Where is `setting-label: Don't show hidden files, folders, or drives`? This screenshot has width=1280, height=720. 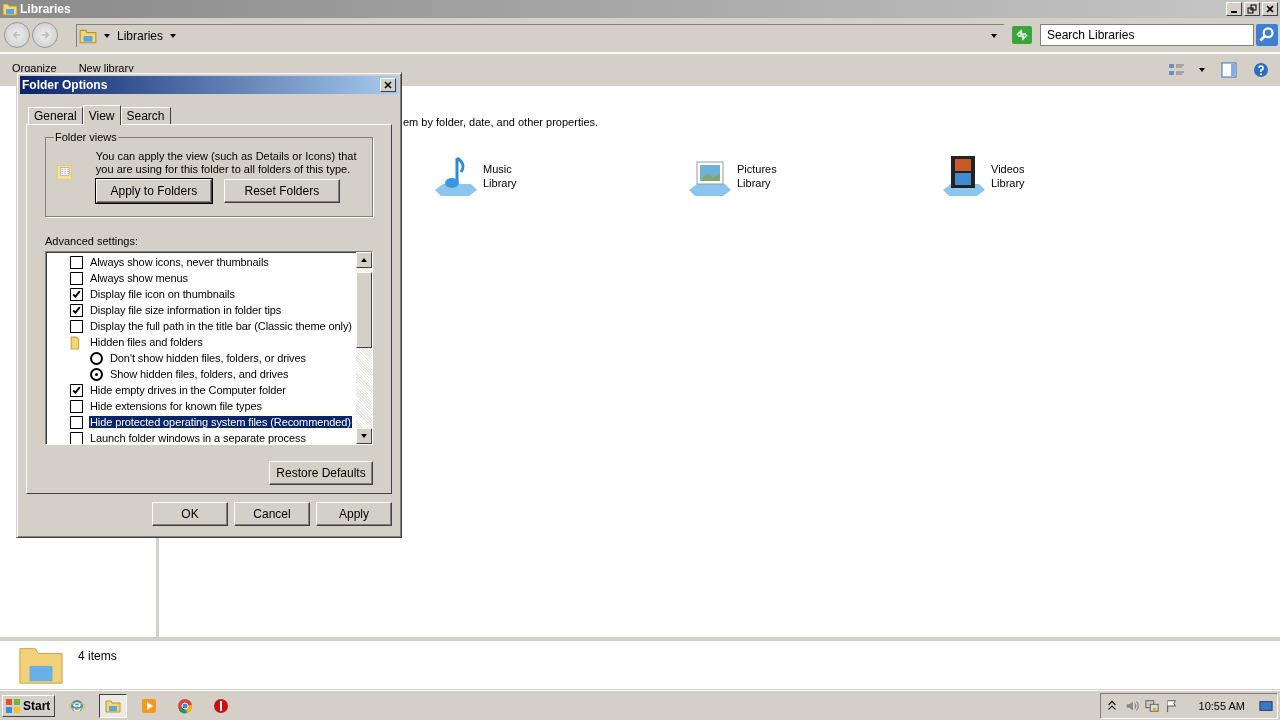
setting-label: Don't show hidden files, folders, or drives is located at coordinates (208, 358).